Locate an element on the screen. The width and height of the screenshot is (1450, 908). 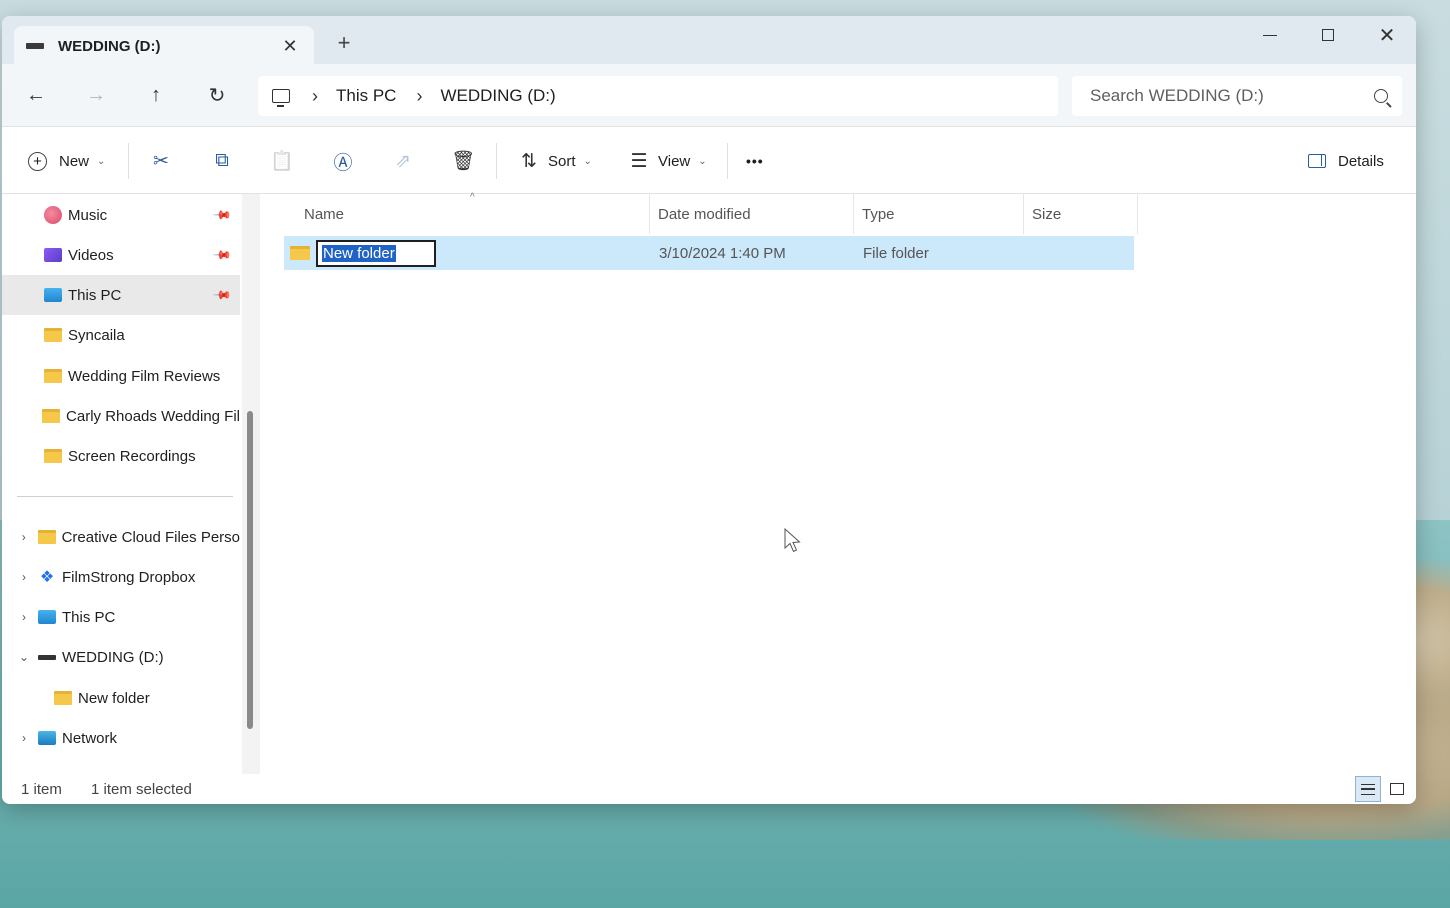
minimize-button is located at coordinates (1270, 35).